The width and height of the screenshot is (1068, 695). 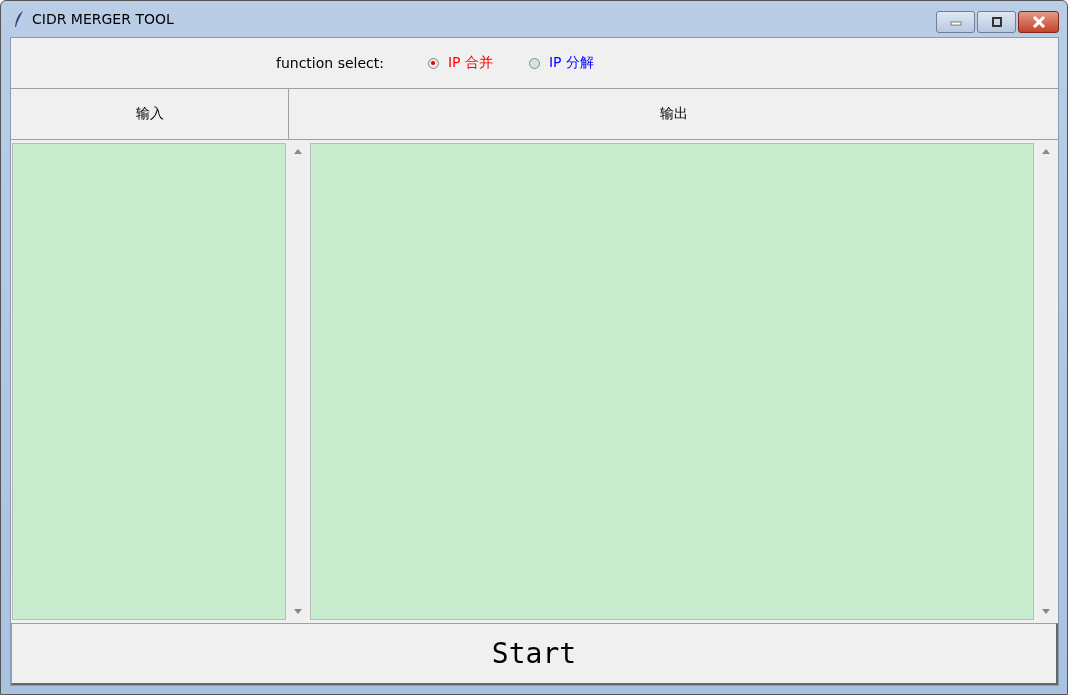 What do you see at coordinates (955, 22) in the screenshot?
I see `minimize-icon` at bounding box center [955, 22].